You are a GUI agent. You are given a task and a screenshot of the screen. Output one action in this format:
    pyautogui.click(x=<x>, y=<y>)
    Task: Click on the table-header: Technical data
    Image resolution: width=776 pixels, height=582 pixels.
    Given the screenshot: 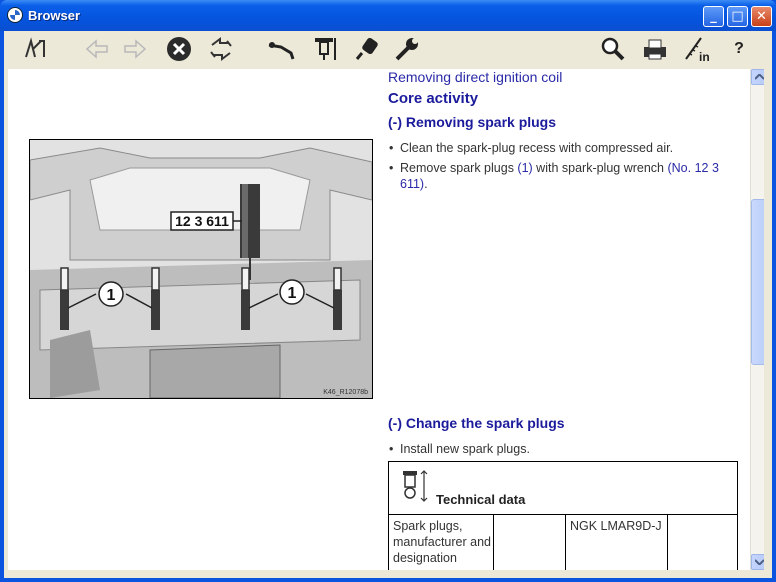 What is the action you would take?
    pyautogui.click(x=563, y=488)
    